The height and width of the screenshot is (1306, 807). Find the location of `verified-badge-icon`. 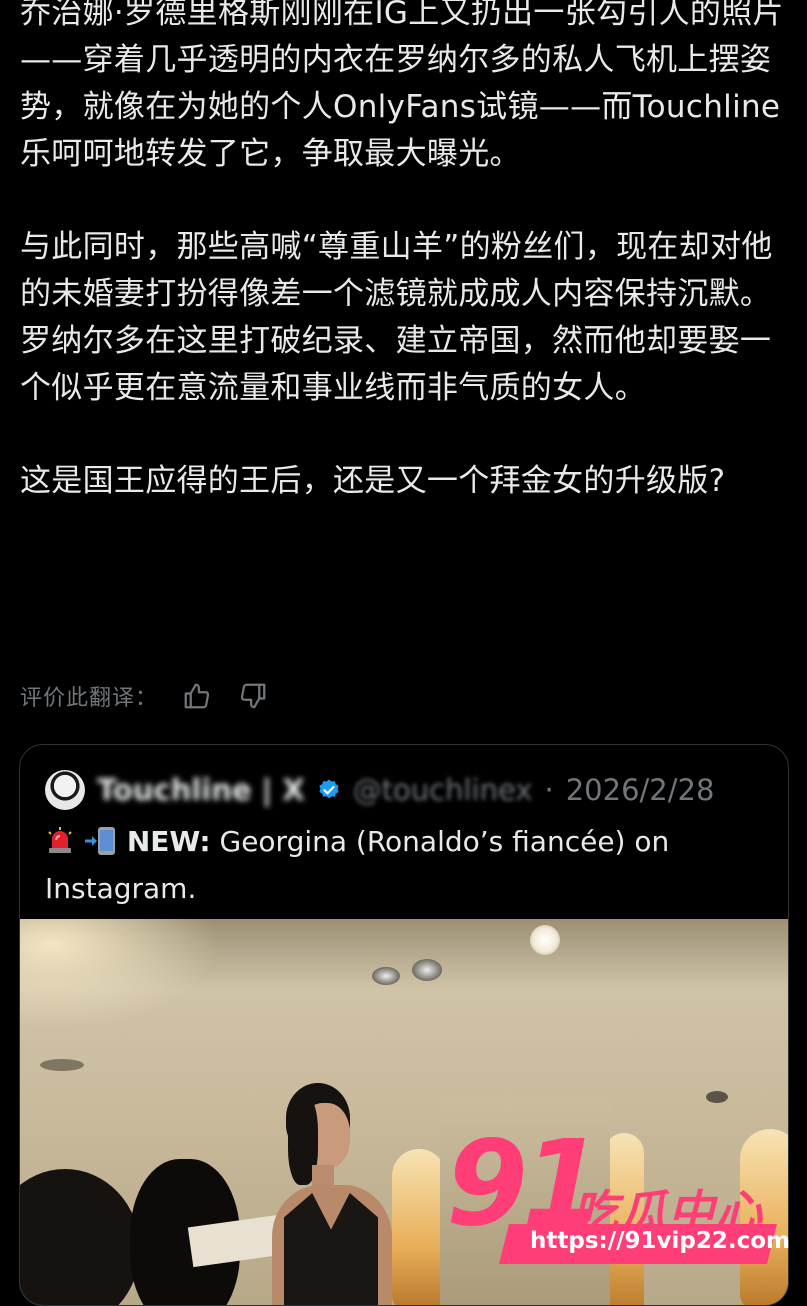

verified-badge-icon is located at coordinates (329, 790).